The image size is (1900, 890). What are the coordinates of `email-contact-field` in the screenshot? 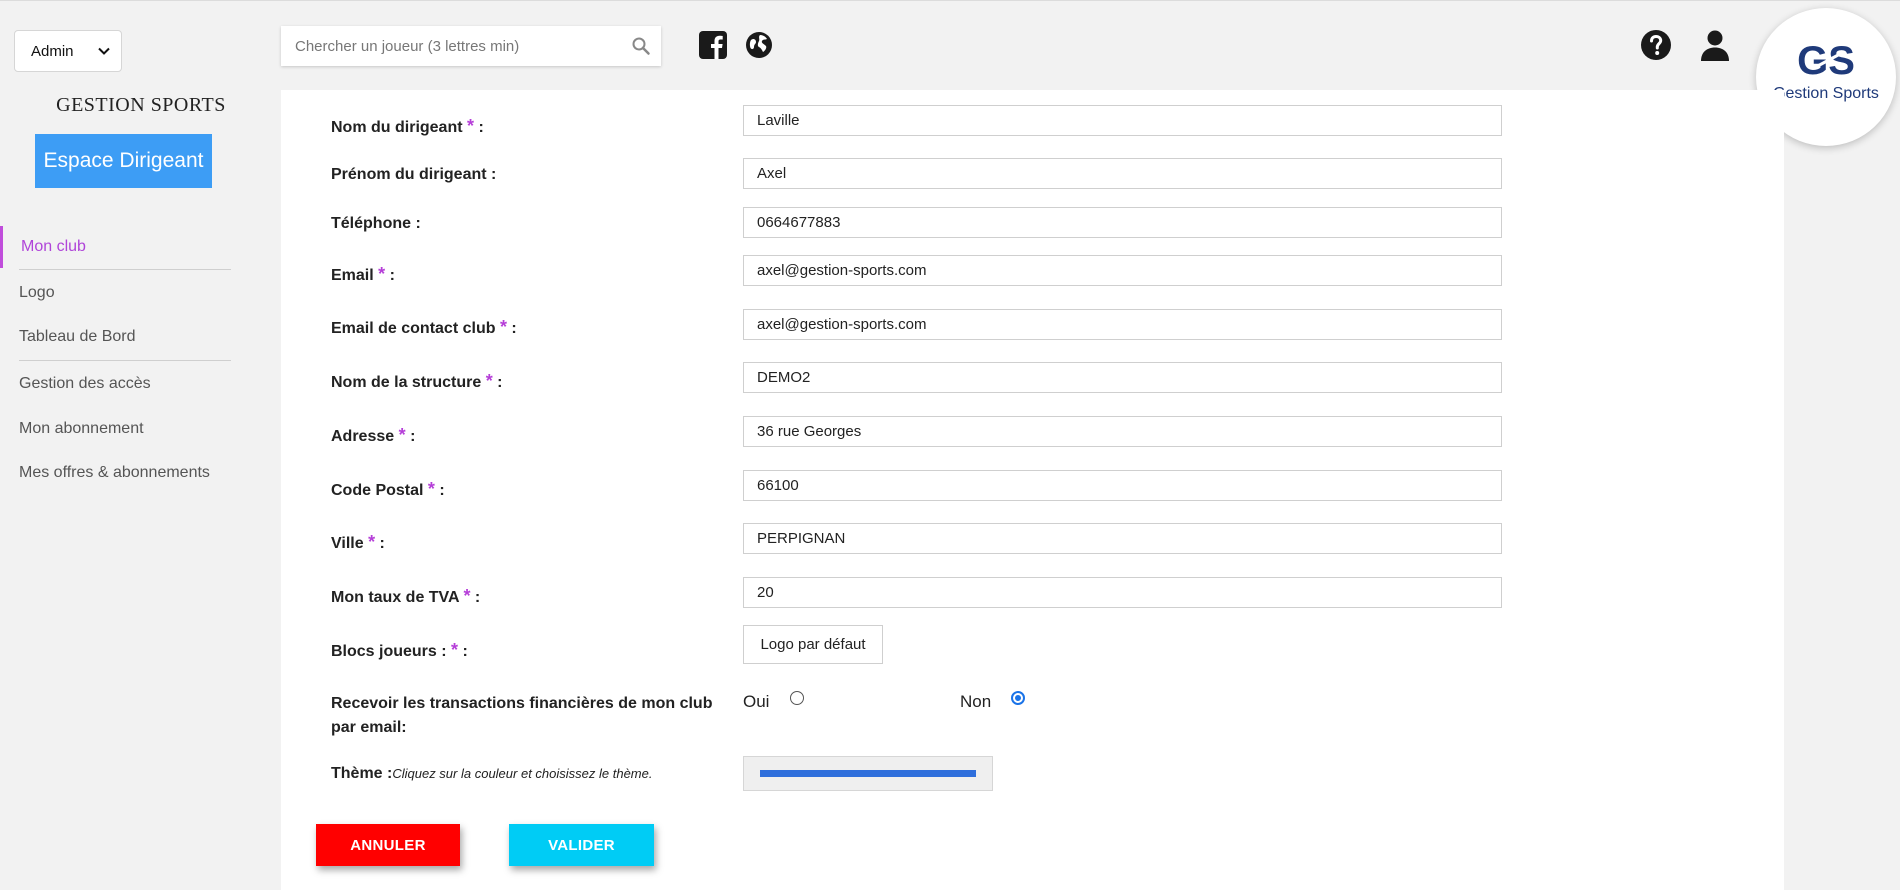 It's located at (1122, 324).